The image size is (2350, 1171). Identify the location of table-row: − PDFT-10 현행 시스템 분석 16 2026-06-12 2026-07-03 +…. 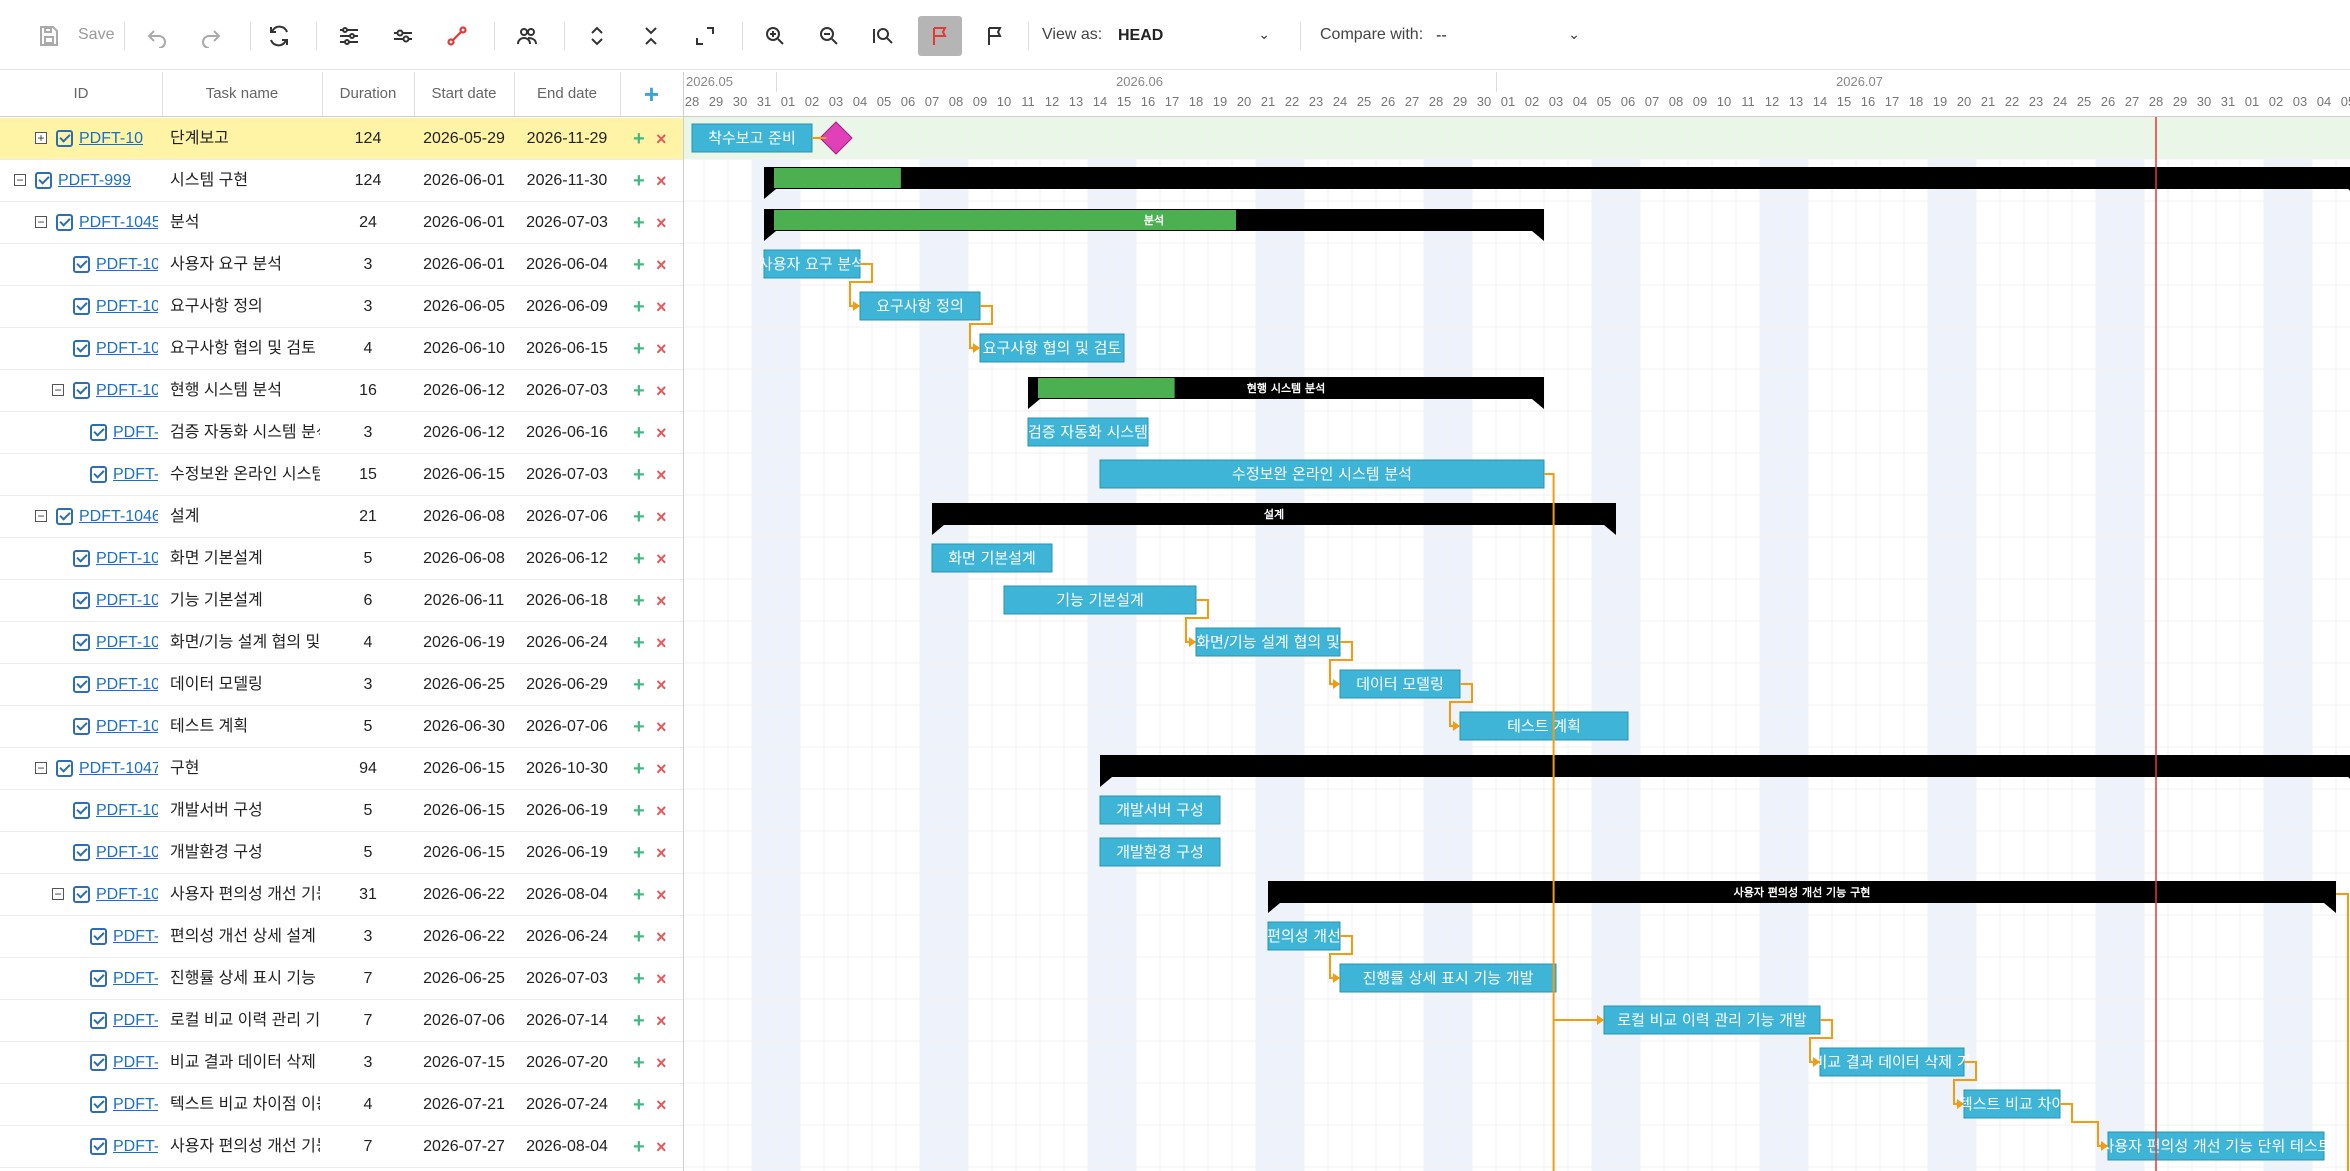
(341, 391).